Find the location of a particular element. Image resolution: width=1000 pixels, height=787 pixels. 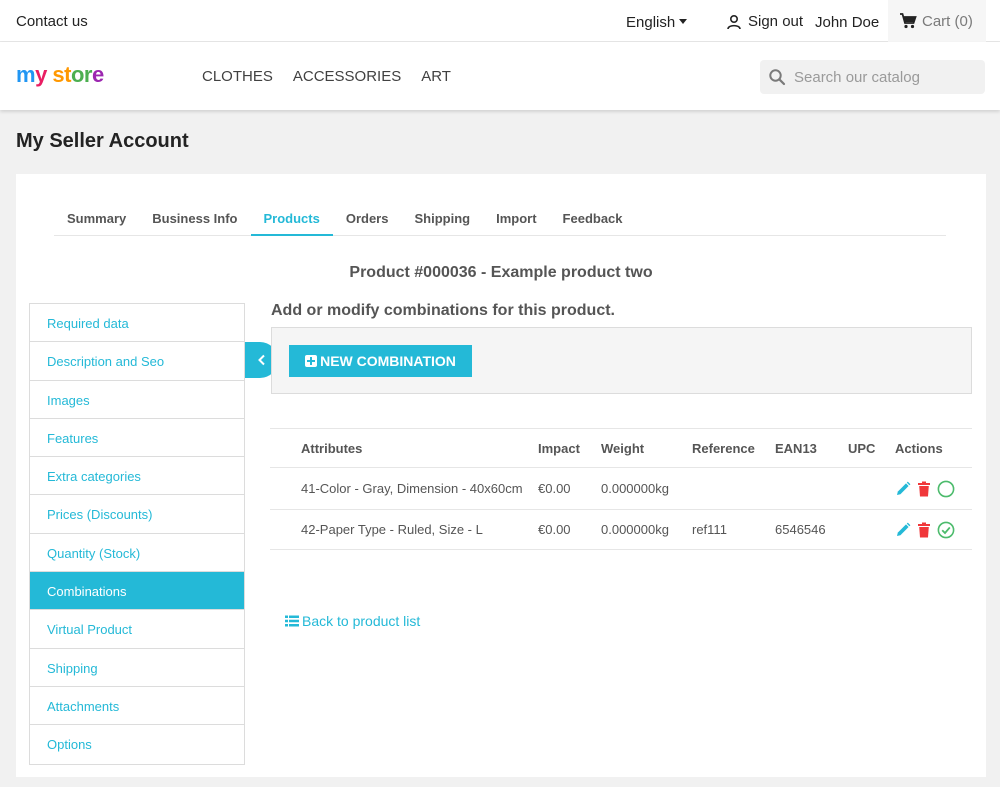

main-nav: CLOTHES ACCESSORIES ART is located at coordinates (326, 76).